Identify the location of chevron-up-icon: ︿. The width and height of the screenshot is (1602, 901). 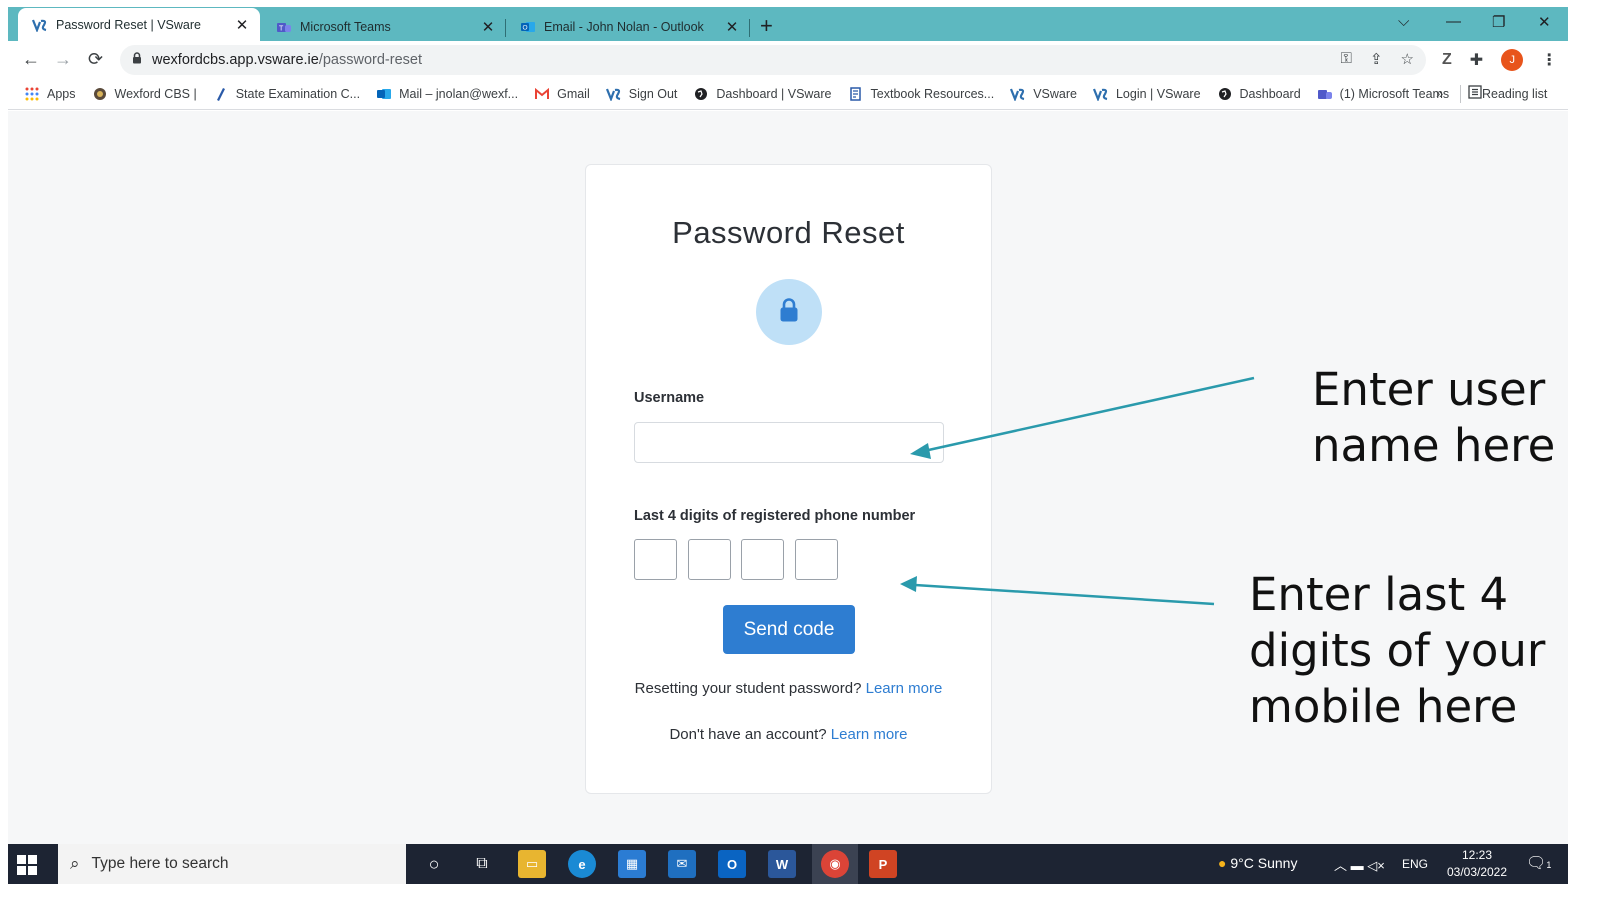
(1340, 865).